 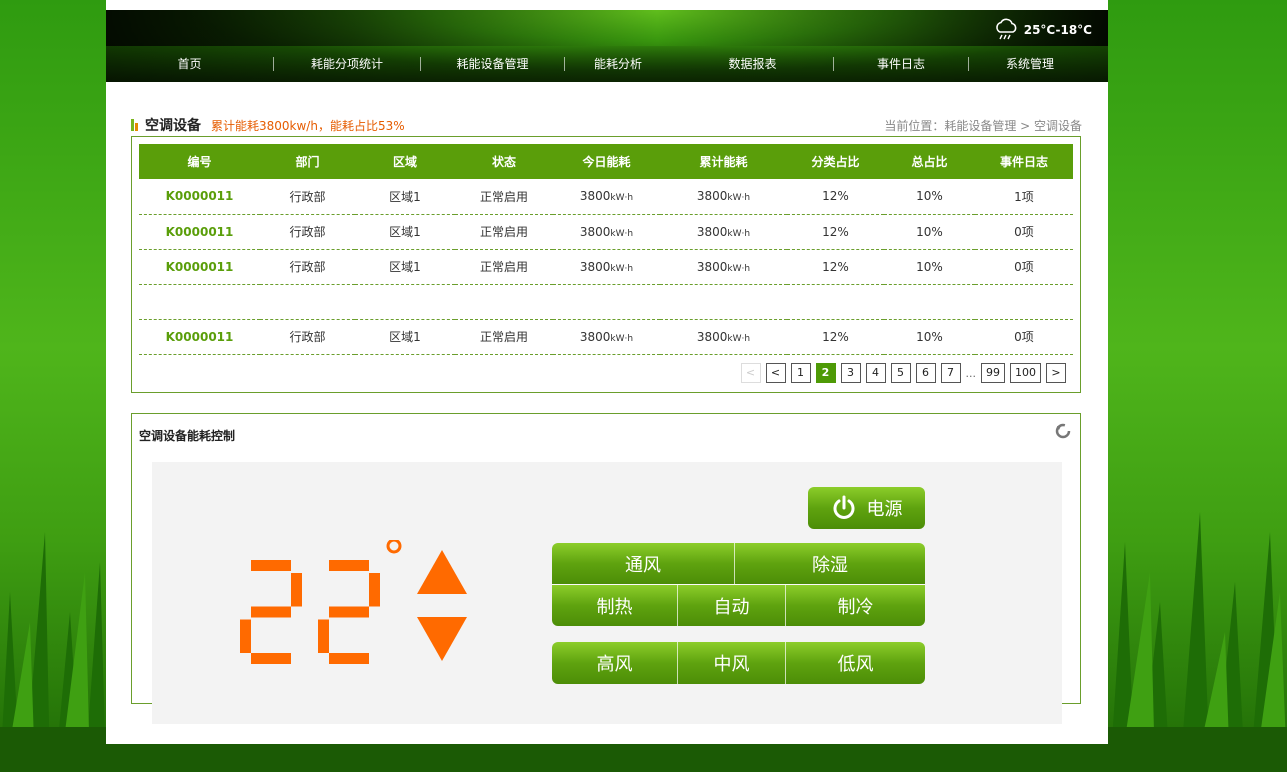 What do you see at coordinates (900, 373) in the screenshot?
I see `pager-page-5: 5` at bounding box center [900, 373].